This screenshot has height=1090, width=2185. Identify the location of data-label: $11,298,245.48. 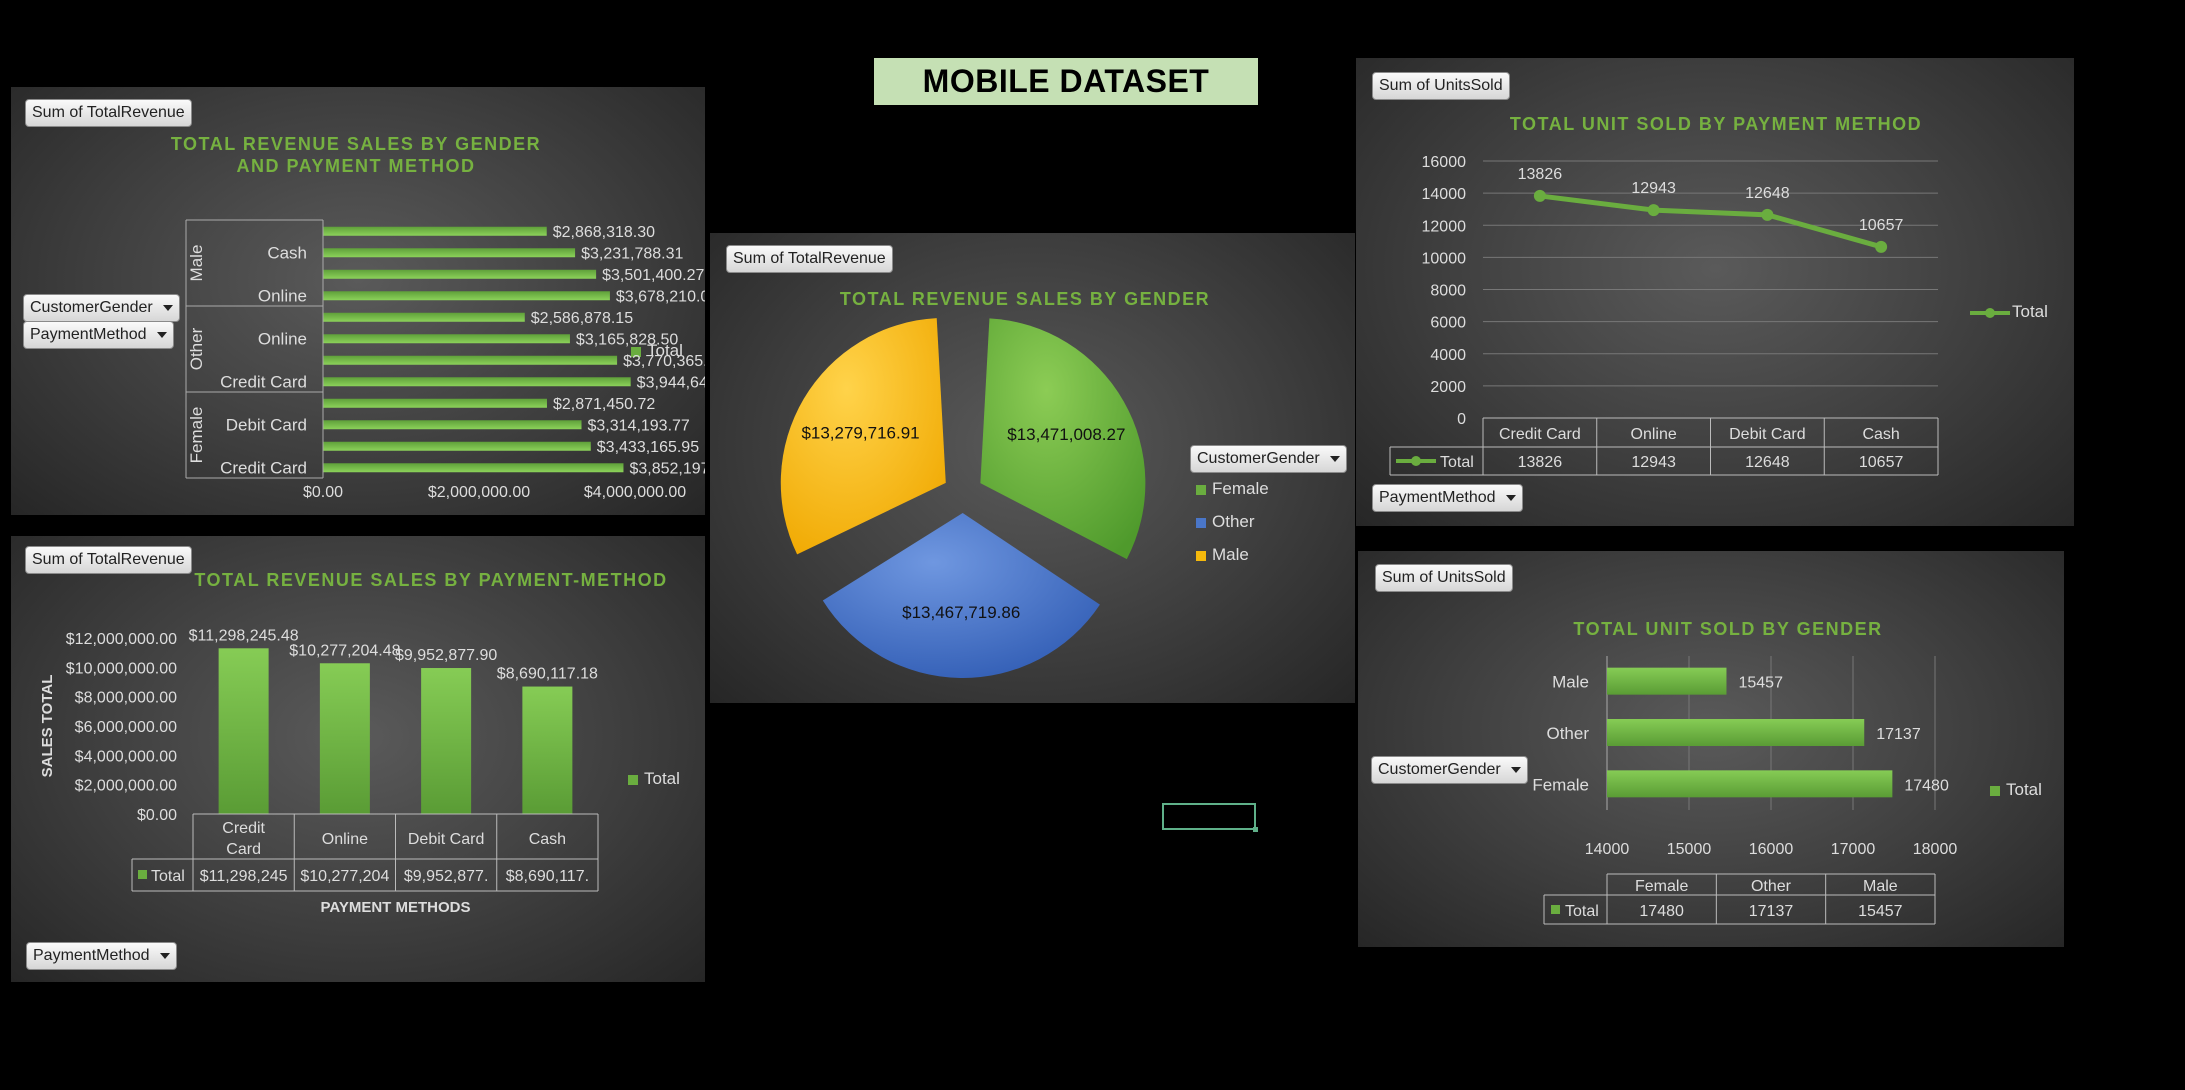
(244, 635).